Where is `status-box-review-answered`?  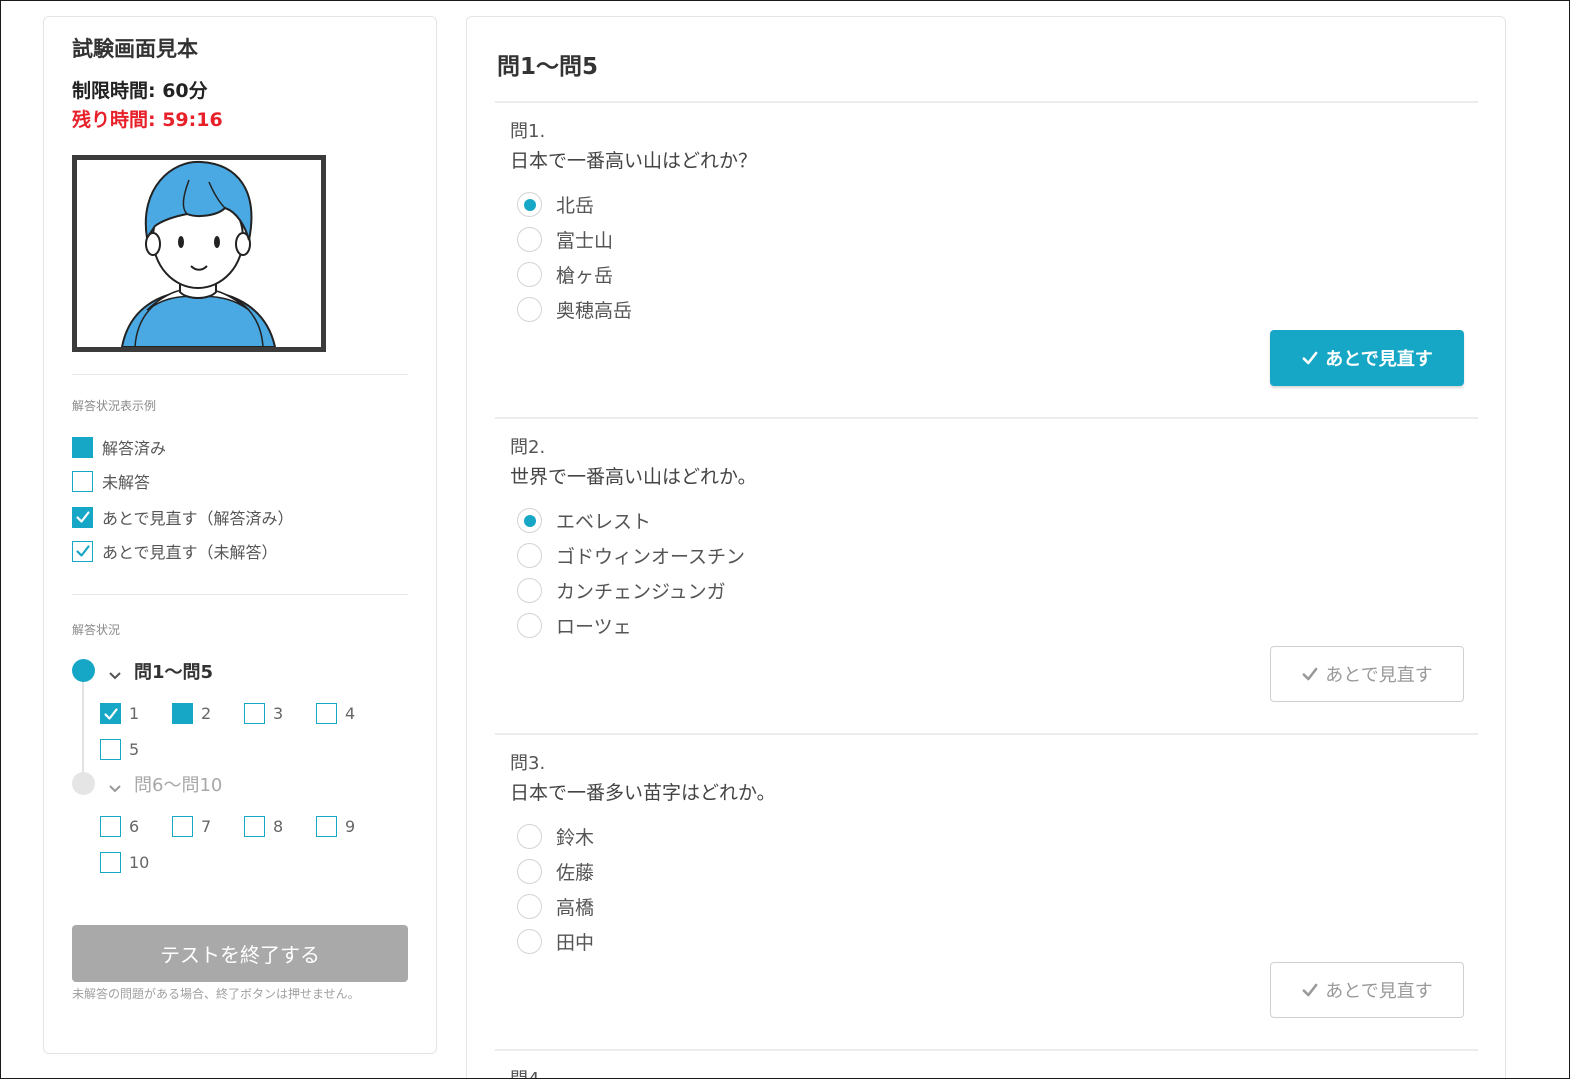
status-box-review-answered is located at coordinates (110, 713).